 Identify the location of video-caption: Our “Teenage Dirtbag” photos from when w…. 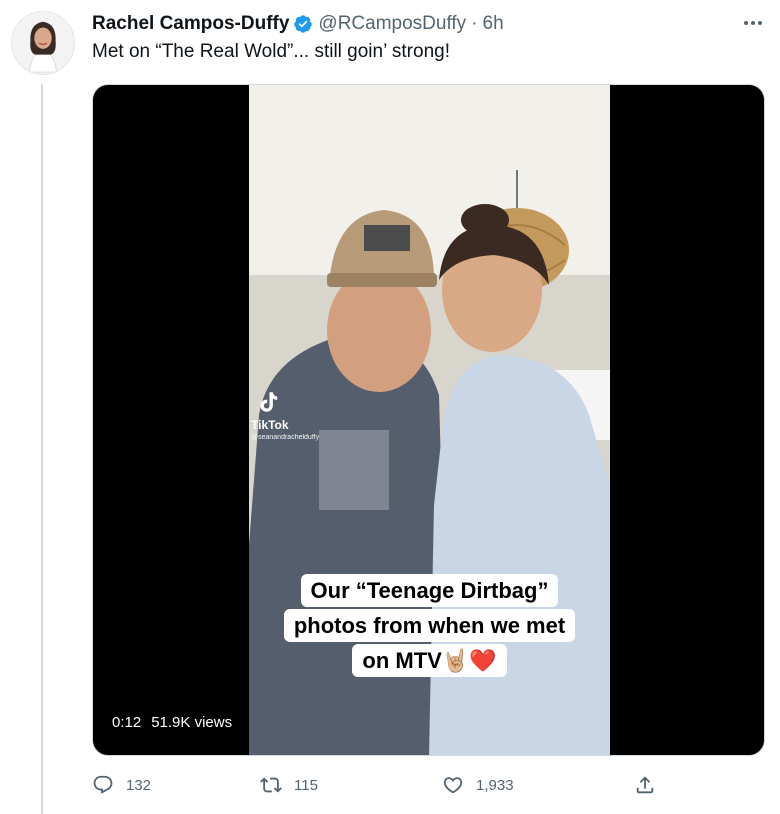
(429, 625).